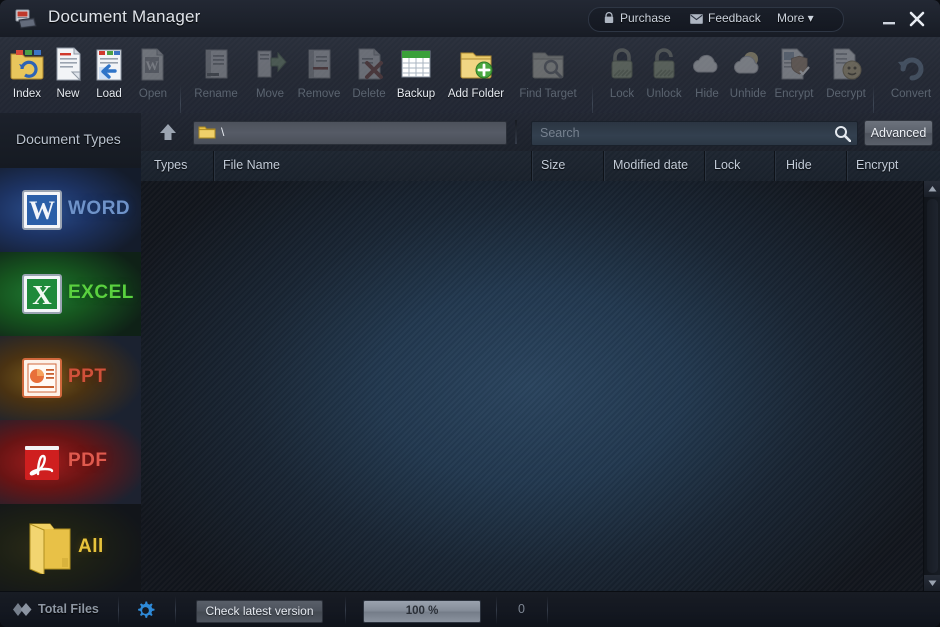 This screenshot has height=627, width=940. Describe the element at coordinates (932, 189) in the screenshot. I see `scroll-up-icon` at that location.